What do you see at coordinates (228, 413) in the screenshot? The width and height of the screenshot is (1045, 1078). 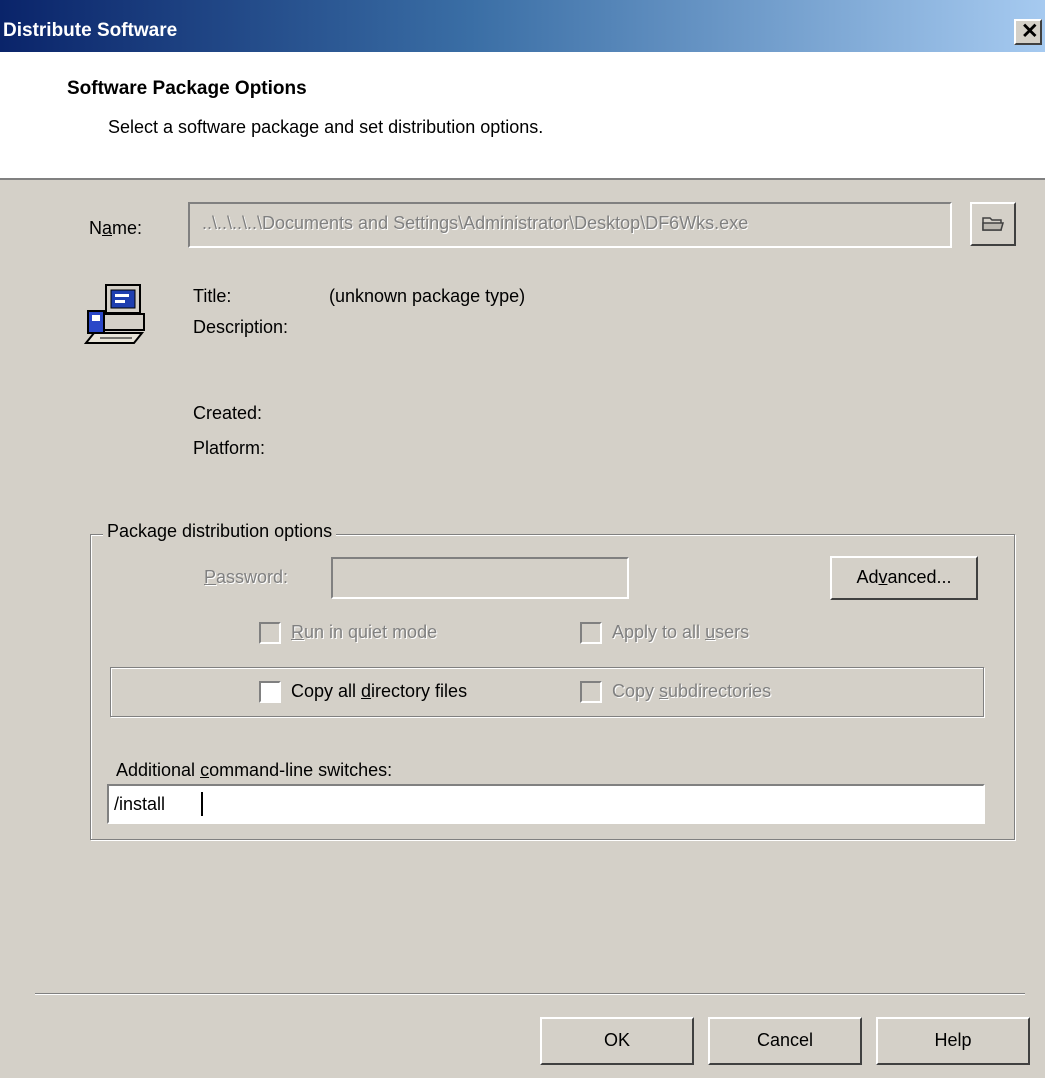 I see `created-label: Created:` at bounding box center [228, 413].